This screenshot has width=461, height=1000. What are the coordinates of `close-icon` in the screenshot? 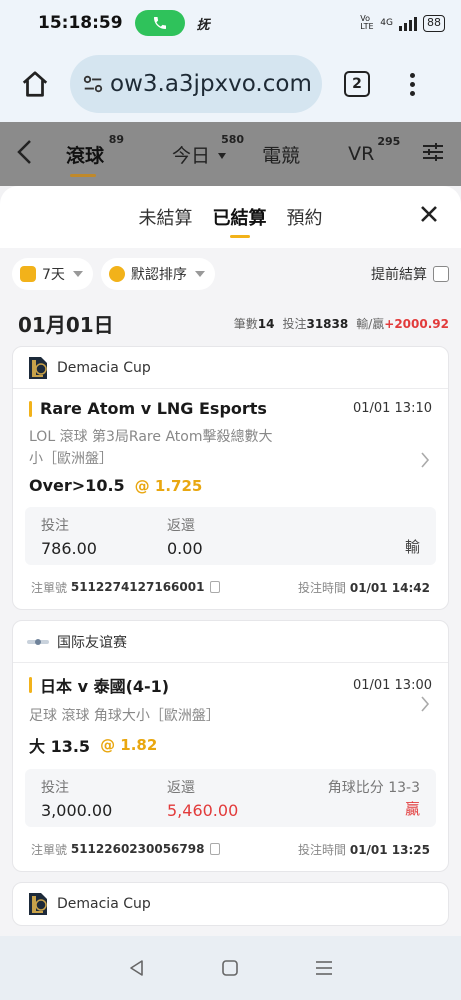 It's located at (429, 214).